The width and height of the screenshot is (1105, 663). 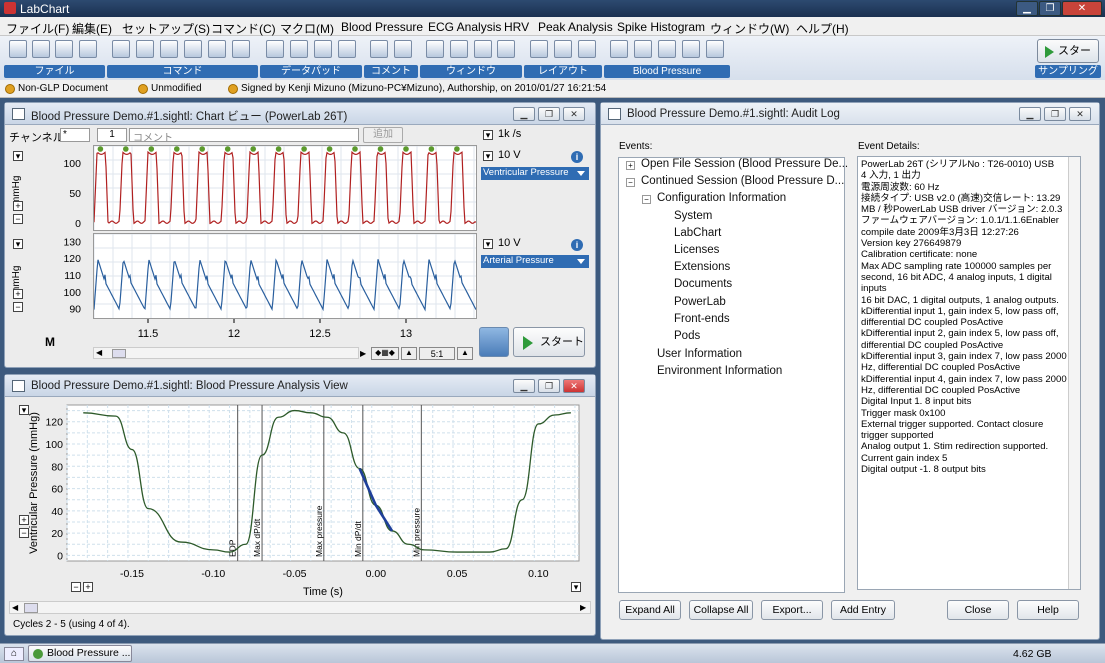 I want to click on datapad-edit-icon, so click(x=323, y=49).